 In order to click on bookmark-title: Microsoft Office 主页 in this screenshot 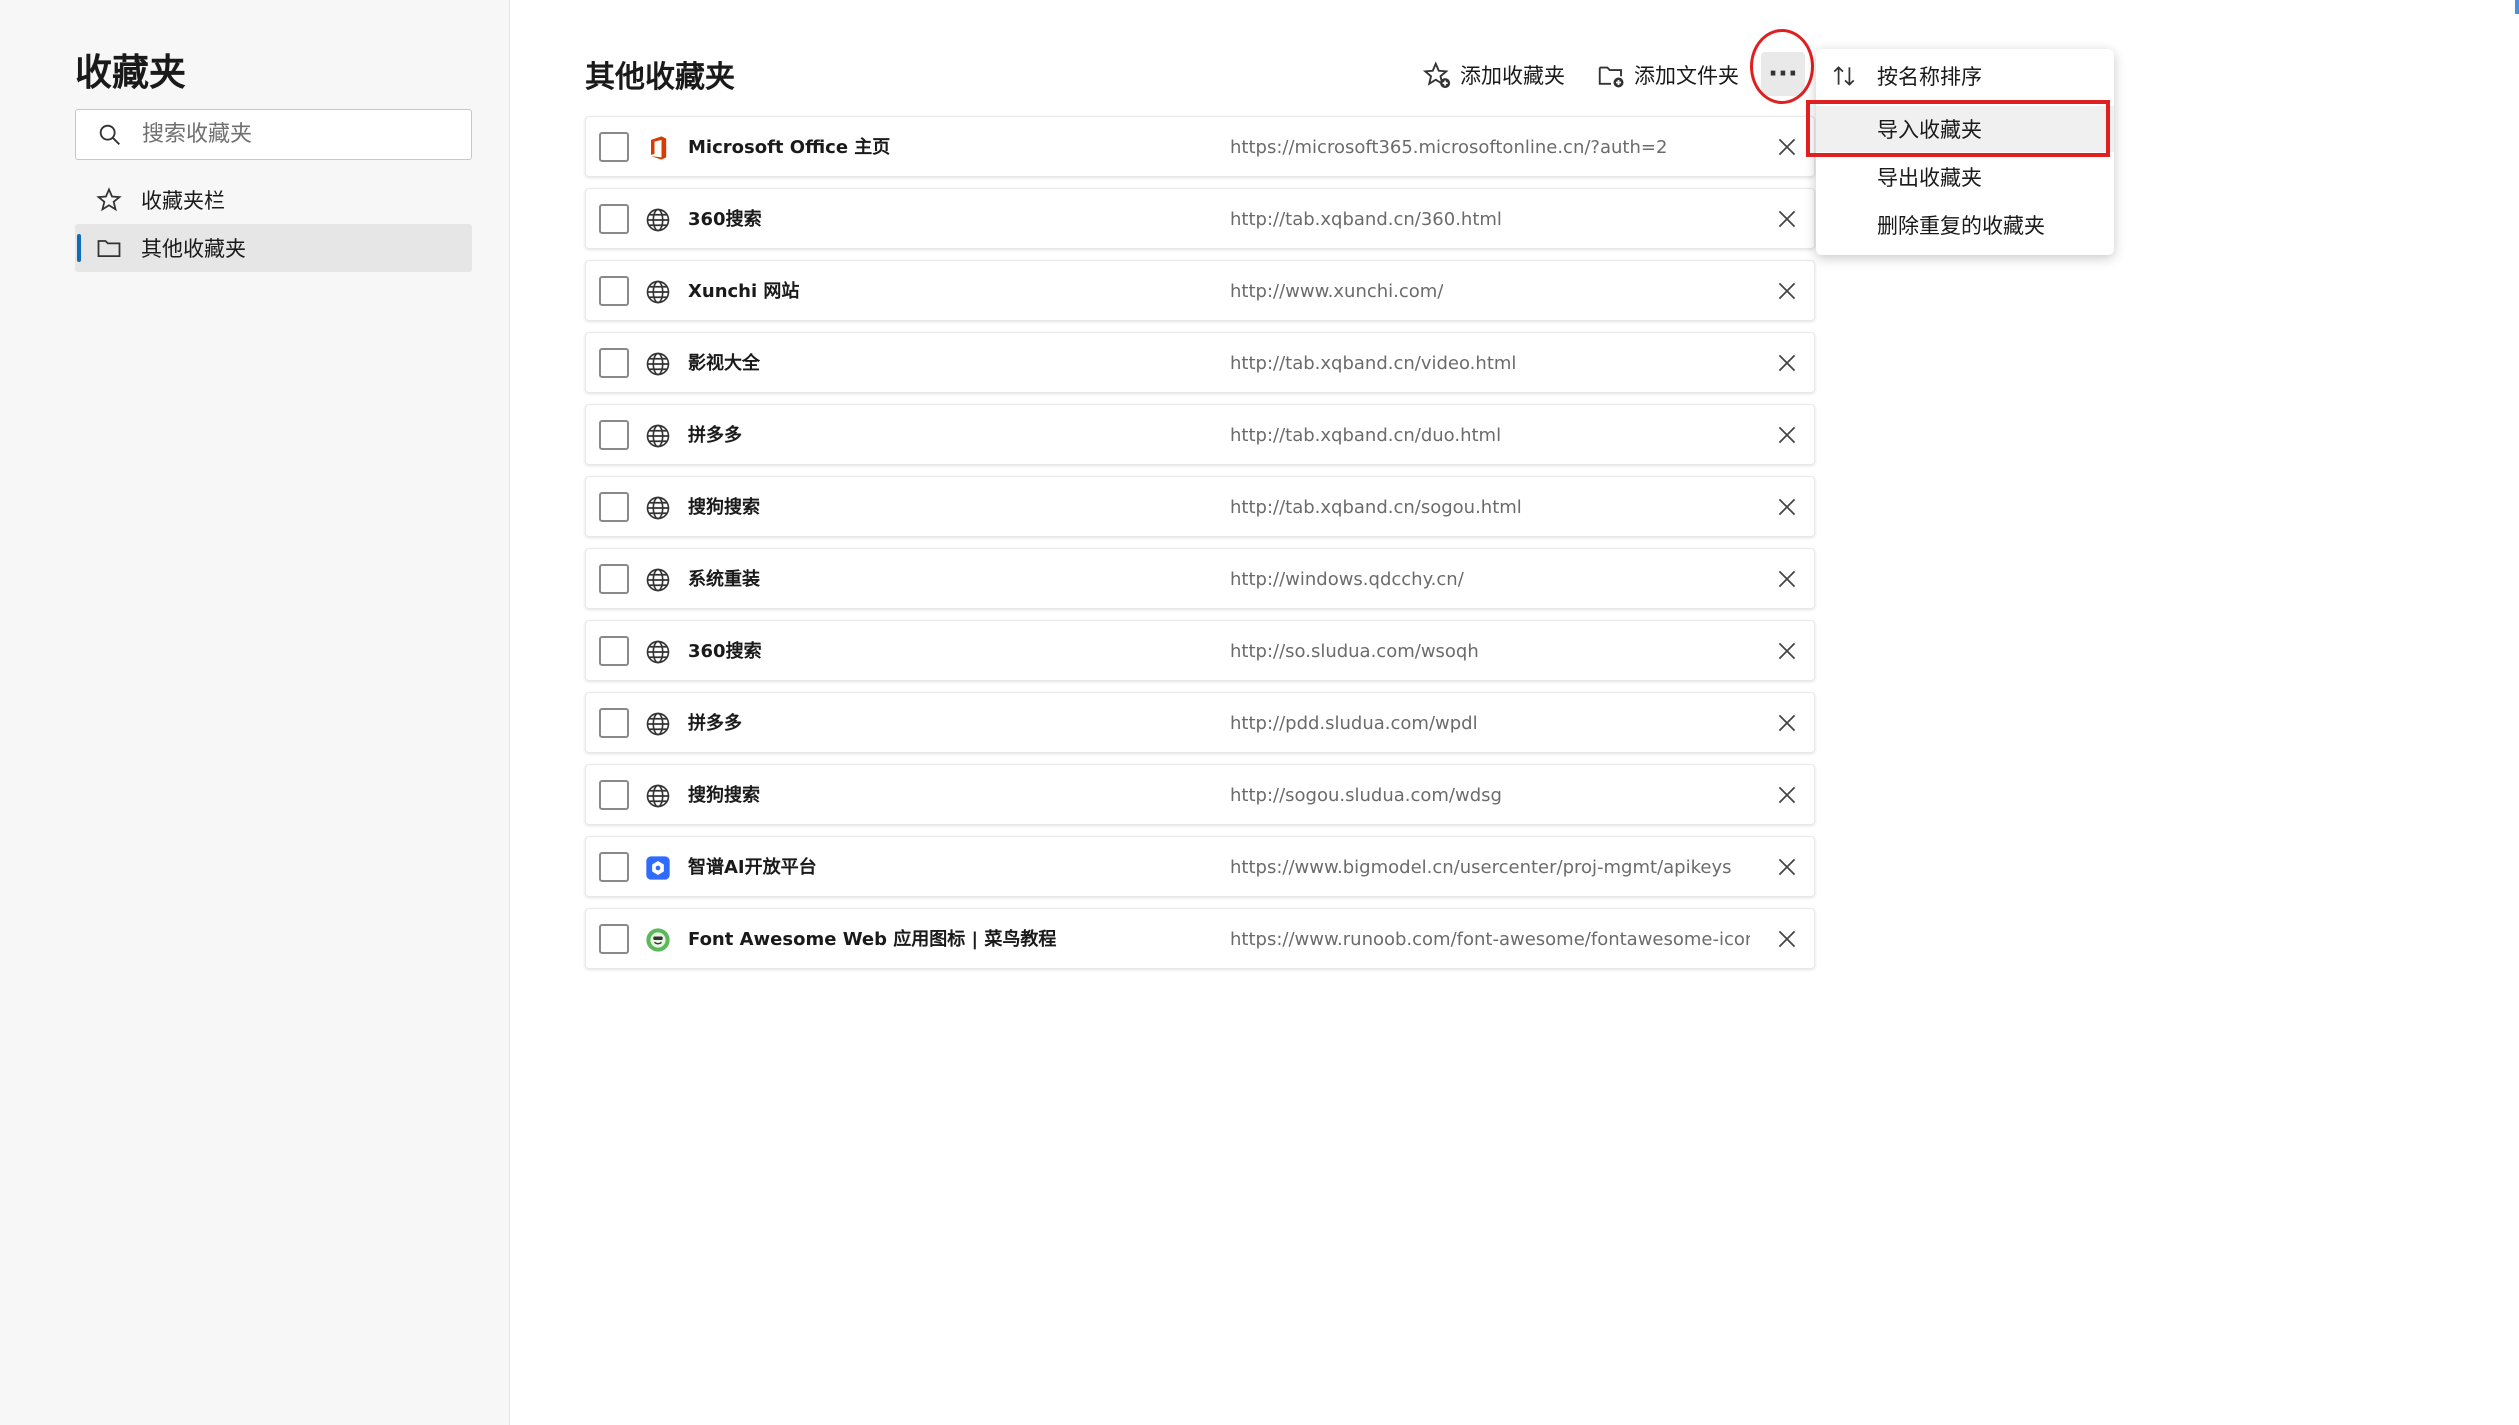, I will do `click(789, 147)`.